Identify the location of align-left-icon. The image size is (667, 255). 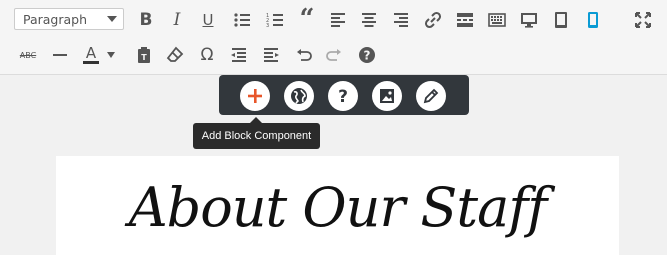
(338, 20).